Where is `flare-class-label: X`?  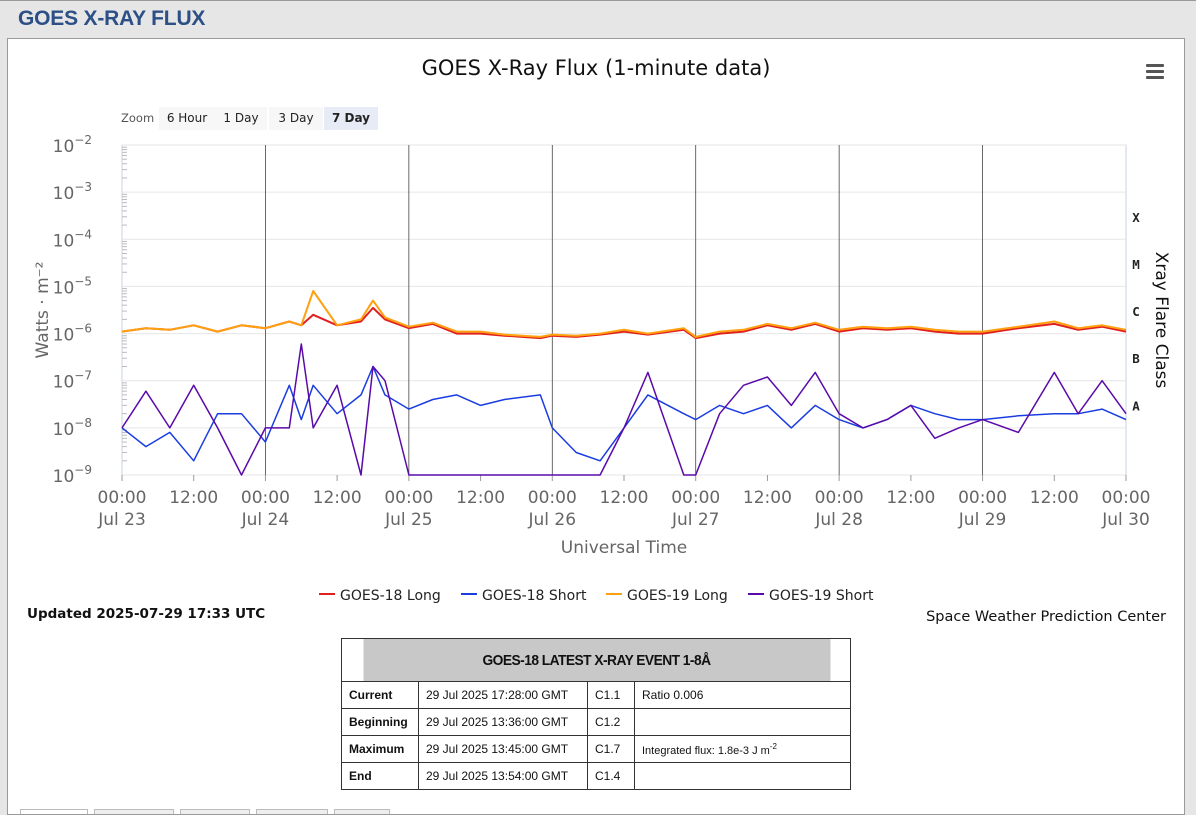 flare-class-label: X is located at coordinates (1136, 217).